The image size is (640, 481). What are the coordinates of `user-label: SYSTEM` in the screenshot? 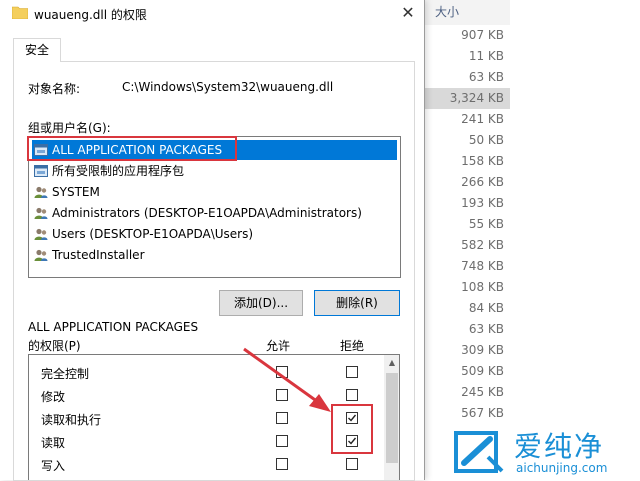 It's located at (76, 192).